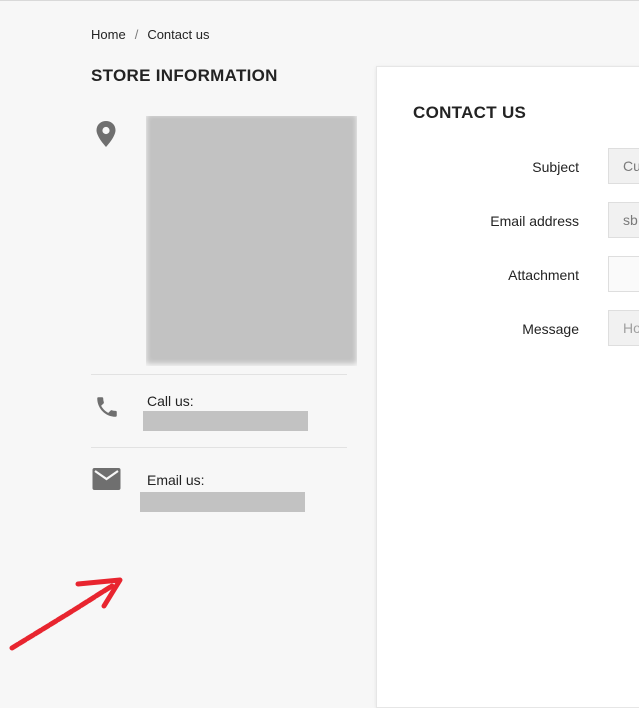 This screenshot has width=639, height=708. I want to click on email-us-label: Email us:, so click(176, 480).